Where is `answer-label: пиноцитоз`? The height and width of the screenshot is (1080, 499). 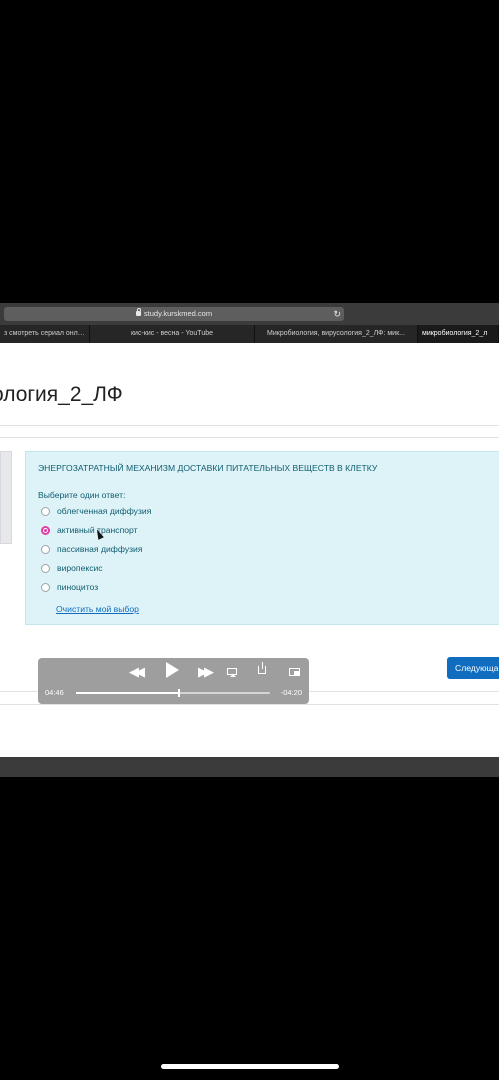 answer-label: пиноцитоз is located at coordinates (78, 587).